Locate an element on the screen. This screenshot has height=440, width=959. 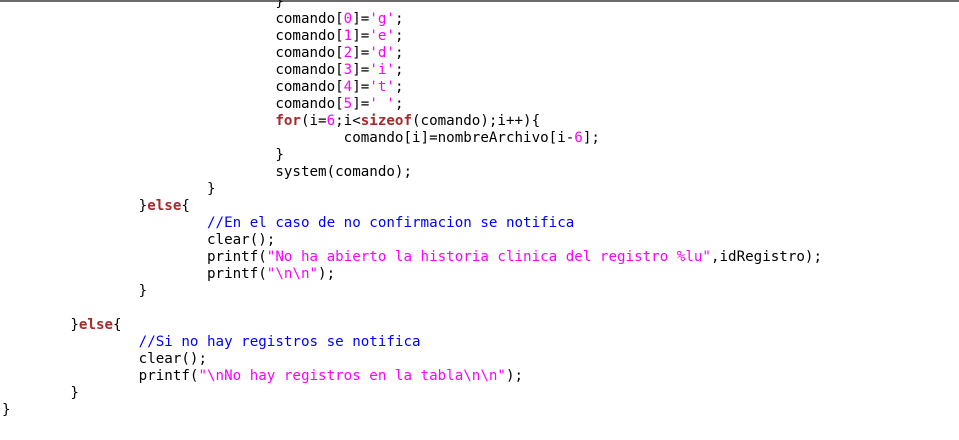
code-text: ]; is located at coordinates (591, 138).